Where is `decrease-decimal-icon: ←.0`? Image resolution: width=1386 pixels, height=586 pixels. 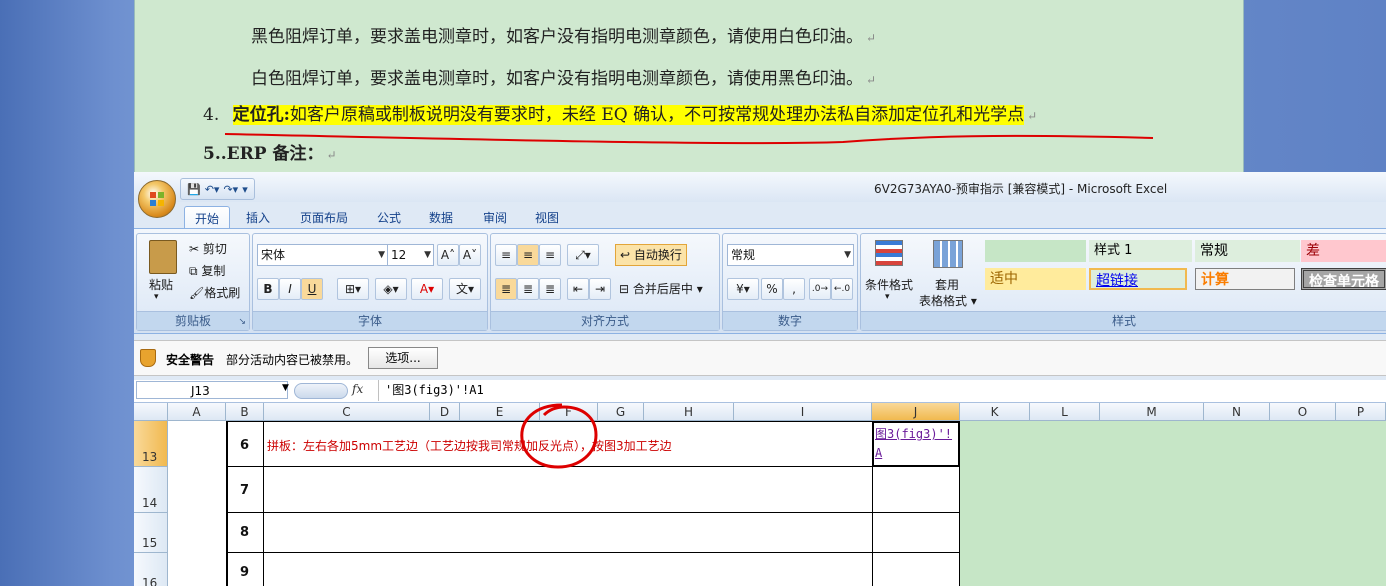 decrease-decimal-icon: ←.0 is located at coordinates (842, 289).